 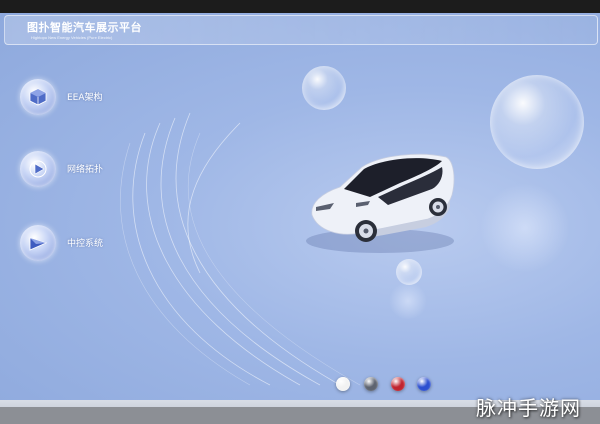 I want to click on color-swatch-gray, so click(x=371, y=384).